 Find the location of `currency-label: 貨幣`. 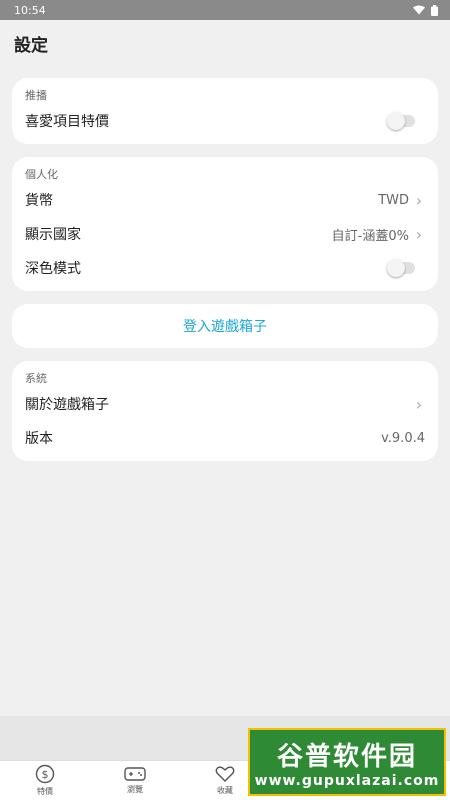

currency-label: 貨幣 is located at coordinates (39, 201).